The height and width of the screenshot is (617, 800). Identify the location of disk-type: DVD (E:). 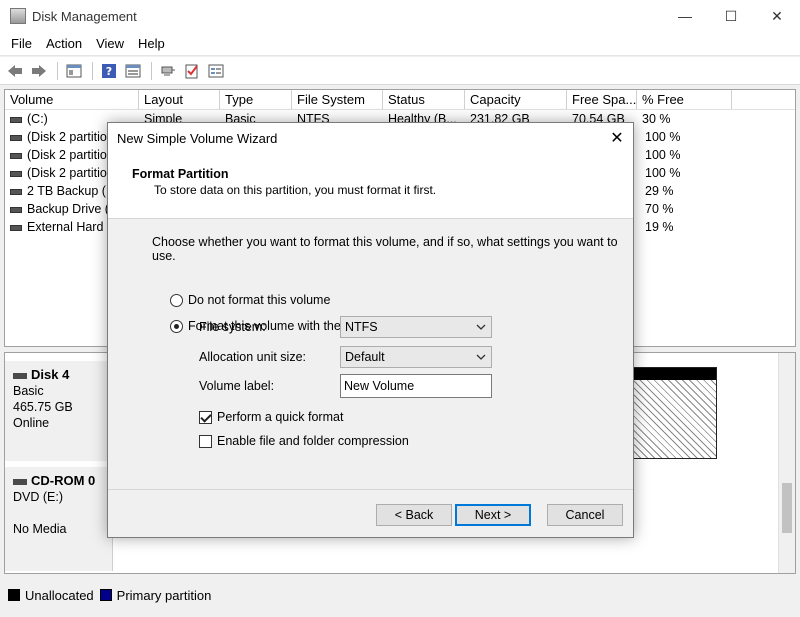
(38, 497).